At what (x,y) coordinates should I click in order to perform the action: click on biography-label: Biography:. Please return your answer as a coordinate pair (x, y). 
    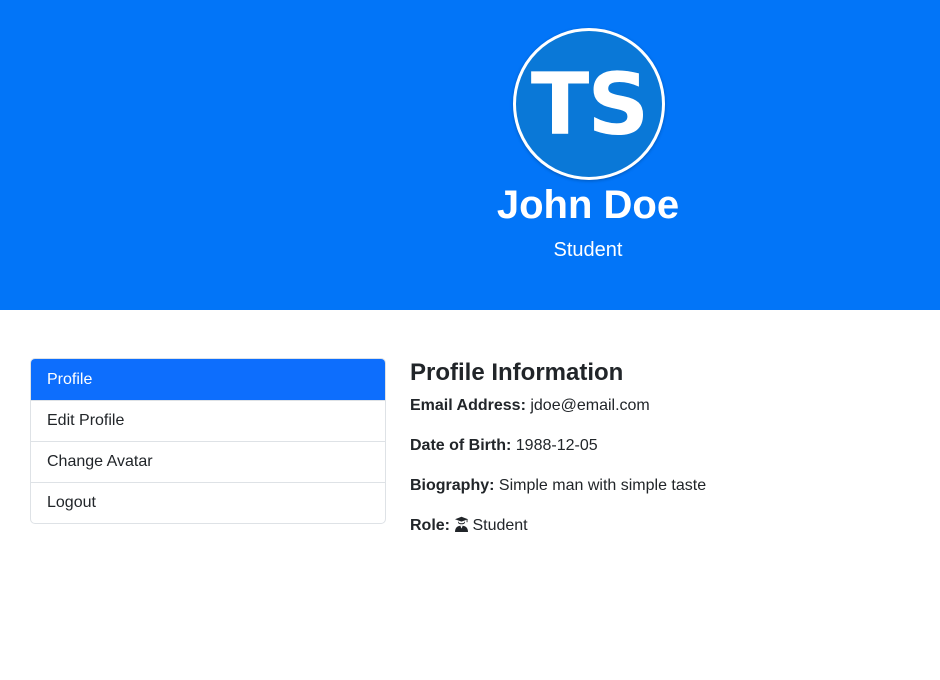
    Looking at the image, I should click on (452, 485).